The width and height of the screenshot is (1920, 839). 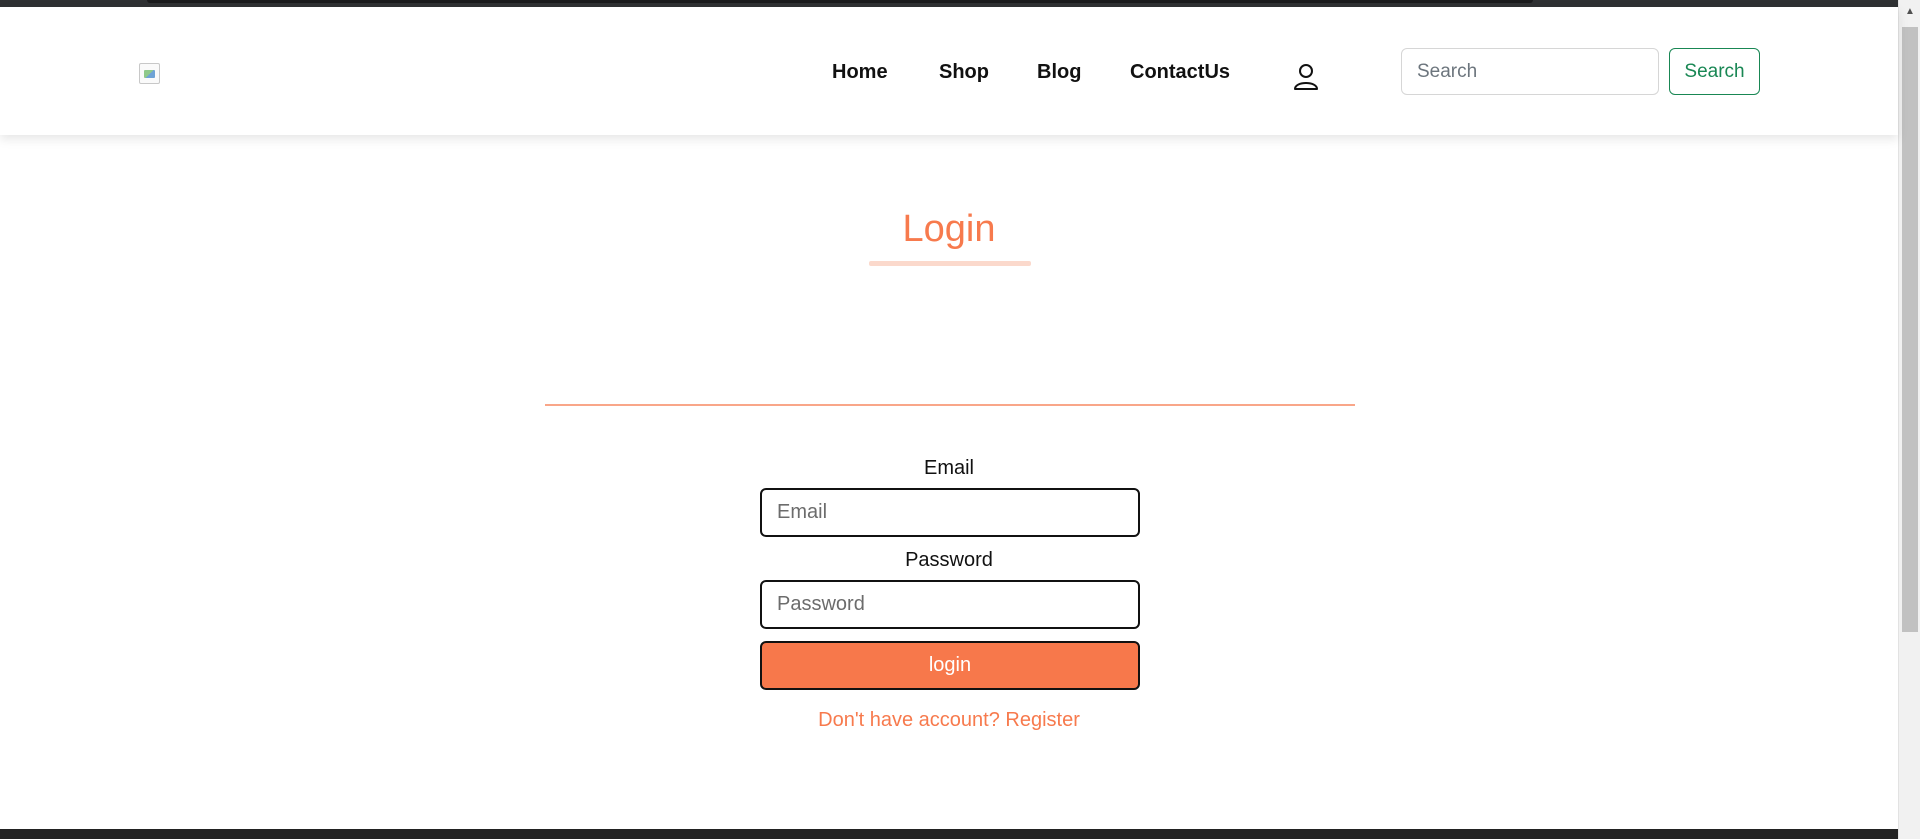 I want to click on scrollbar: ▲, so click(x=1909, y=419).